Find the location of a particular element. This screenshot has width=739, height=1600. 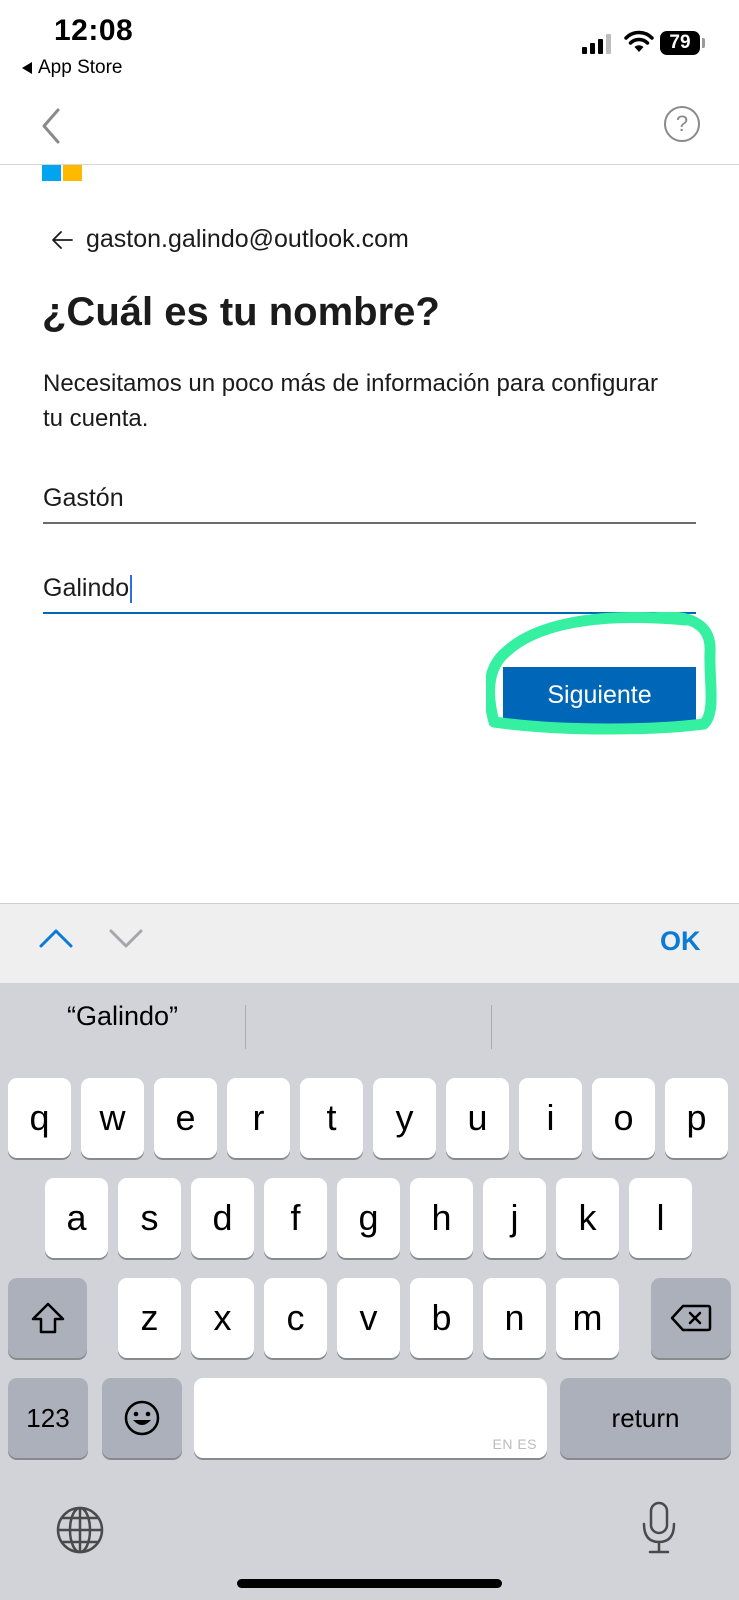

microphone-icon is located at coordinates (659, 1528).